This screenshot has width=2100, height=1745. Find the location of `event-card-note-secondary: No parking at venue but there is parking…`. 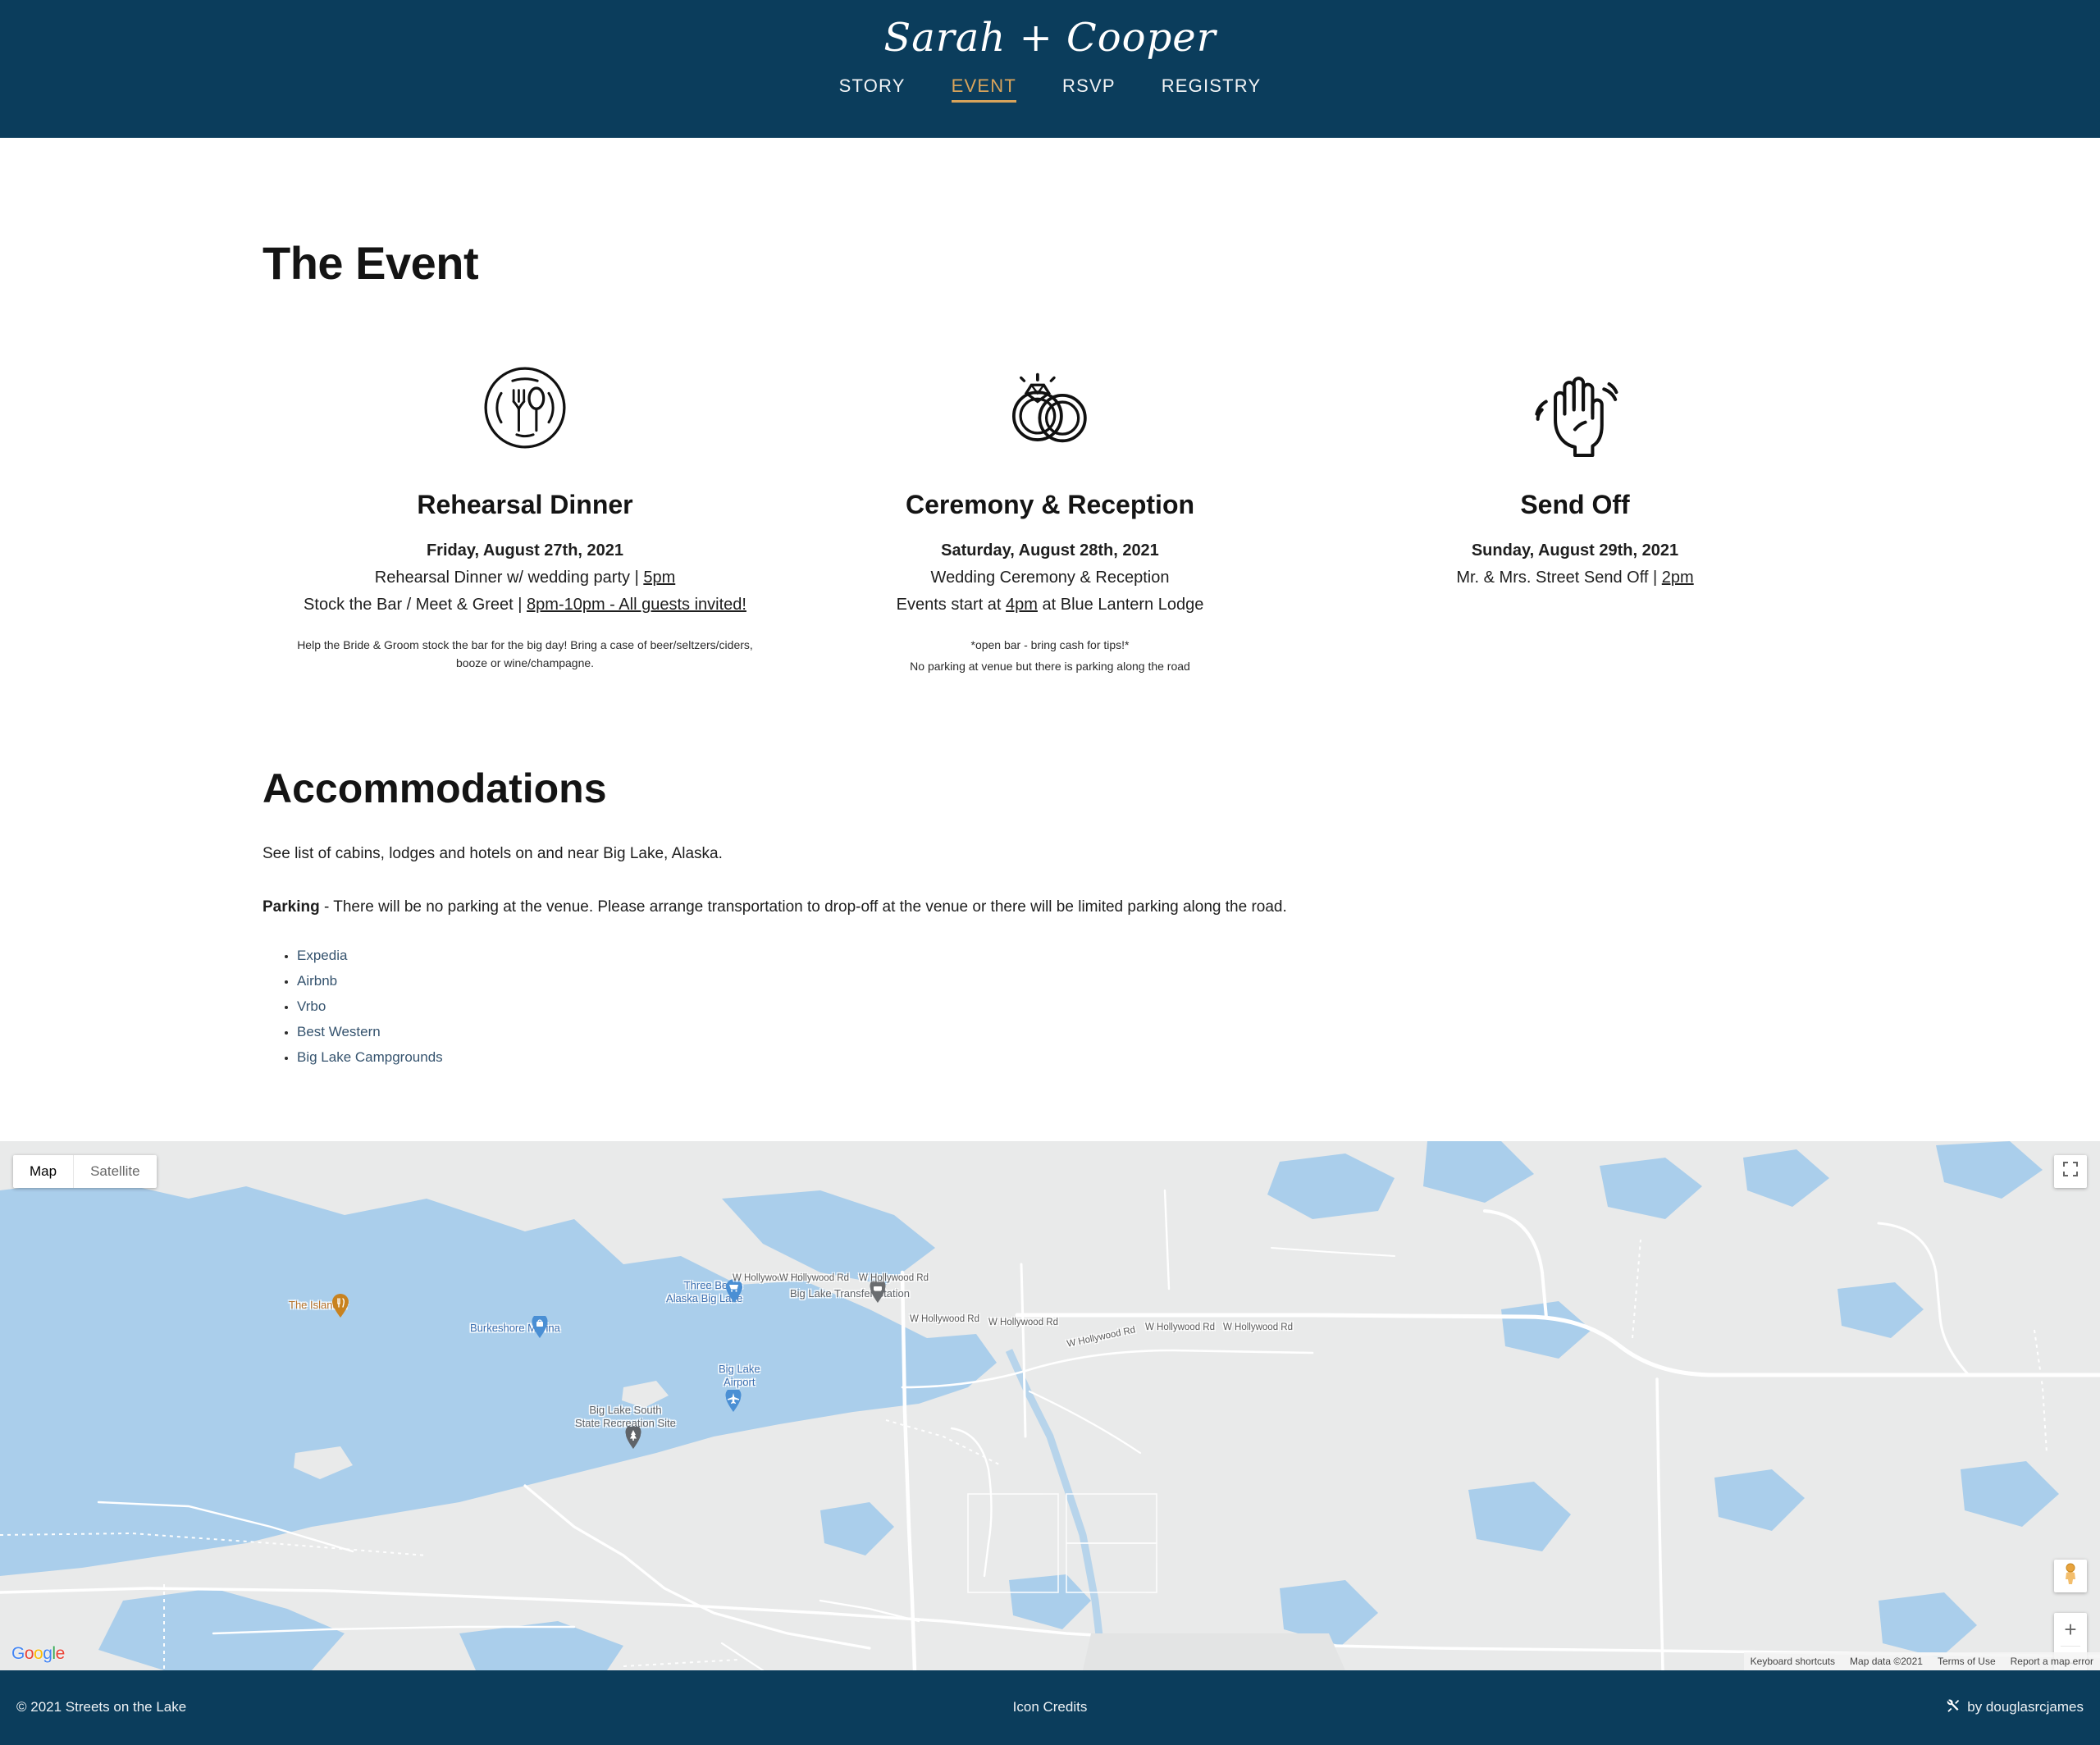

event-card-note-secondary: No parking at venue but there is parking… is located at coordinates (1050, 667).